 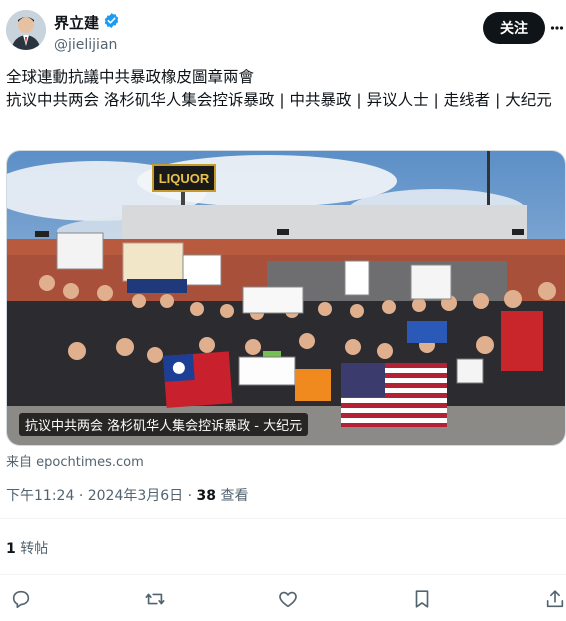 I want to click on tweet-header: 界立建 @jielijian 关注, so click(x=285, y=33).